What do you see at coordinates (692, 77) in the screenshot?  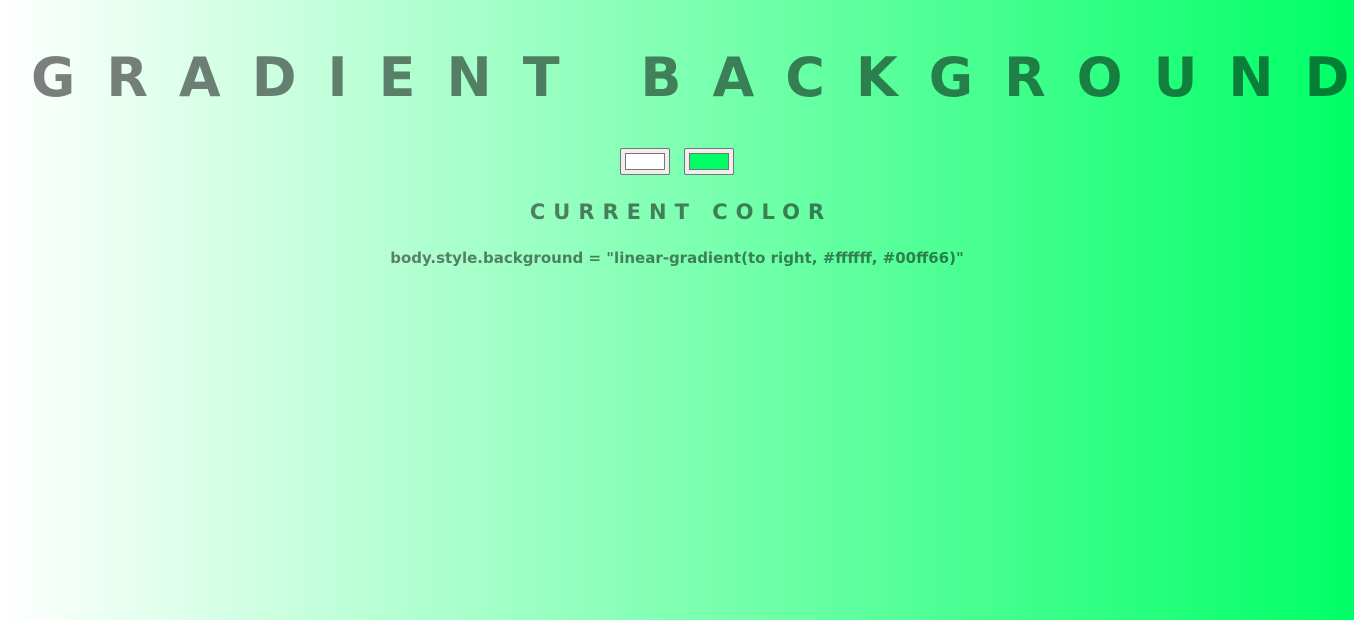 I see `page-title: GRADIENT BACKGROUND` at bounding box center [692, 77].